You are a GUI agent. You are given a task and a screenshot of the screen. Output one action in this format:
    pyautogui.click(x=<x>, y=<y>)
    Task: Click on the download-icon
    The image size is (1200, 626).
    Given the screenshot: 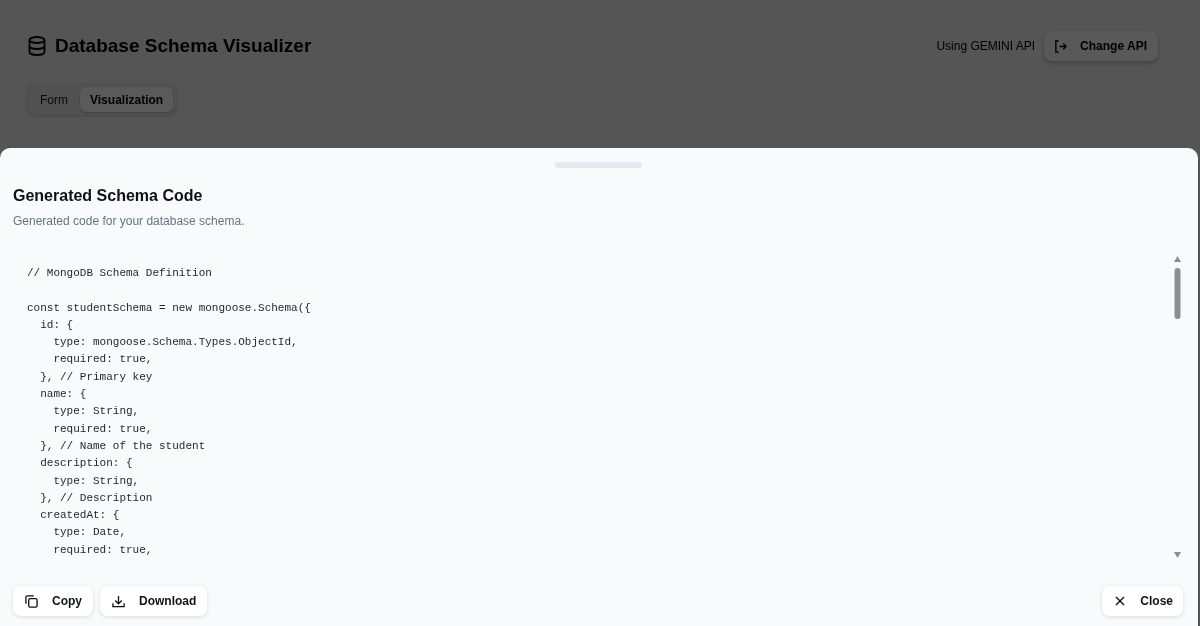 What is the action you would take?
    pyautogui.click(x=118, y=601)
    